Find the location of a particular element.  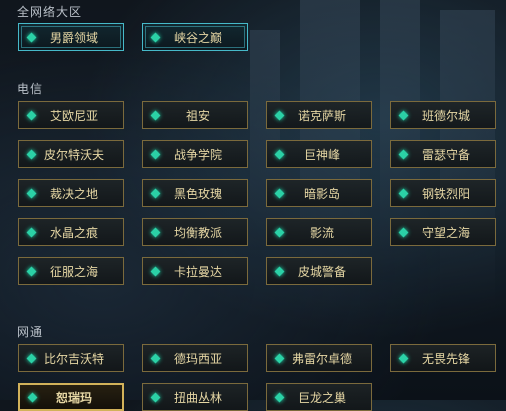

server-button: 男爵领域 is located at coordinates (71, 37).